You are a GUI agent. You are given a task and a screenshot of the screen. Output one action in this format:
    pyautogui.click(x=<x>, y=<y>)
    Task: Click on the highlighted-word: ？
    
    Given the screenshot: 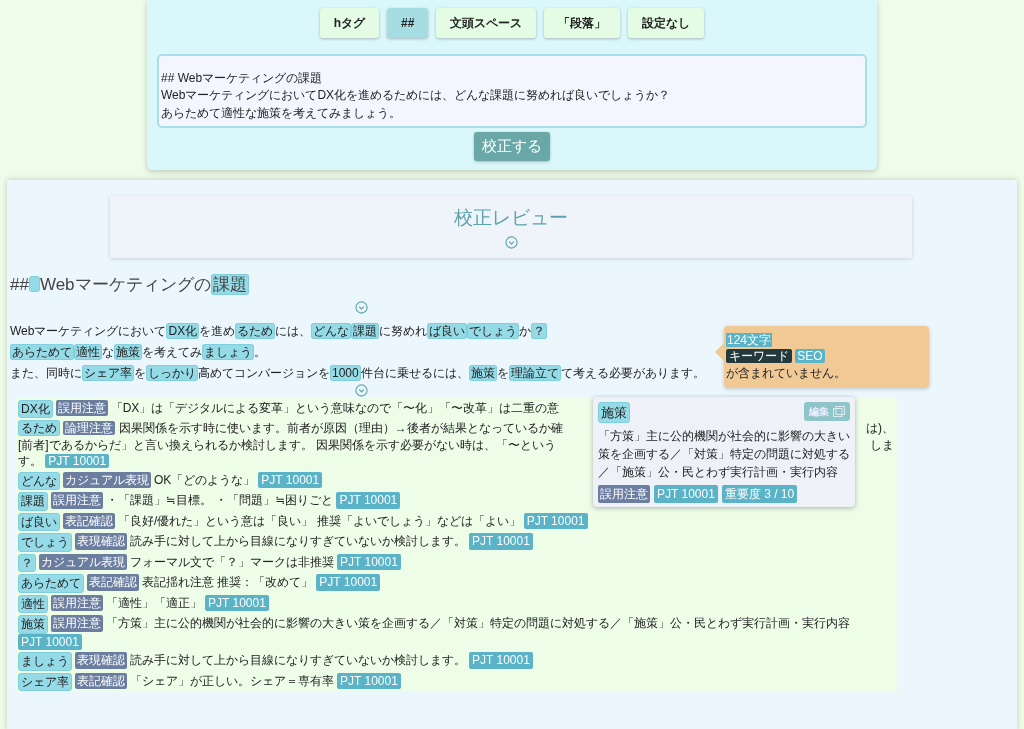 What is the action you would take?
    pyautogui.click(x=539, y=330)
    